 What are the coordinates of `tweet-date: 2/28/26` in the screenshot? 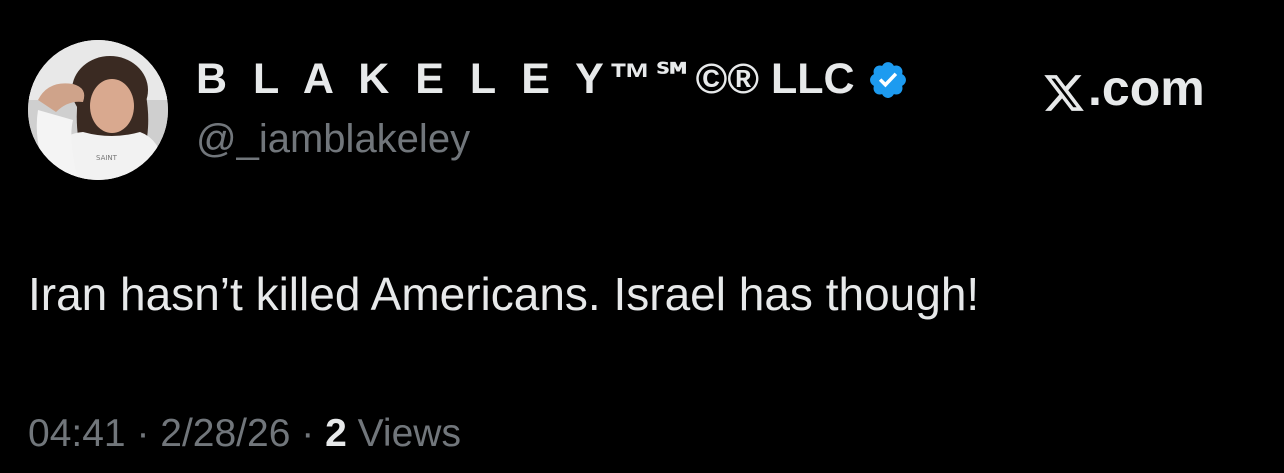 It's located at (225, 433).